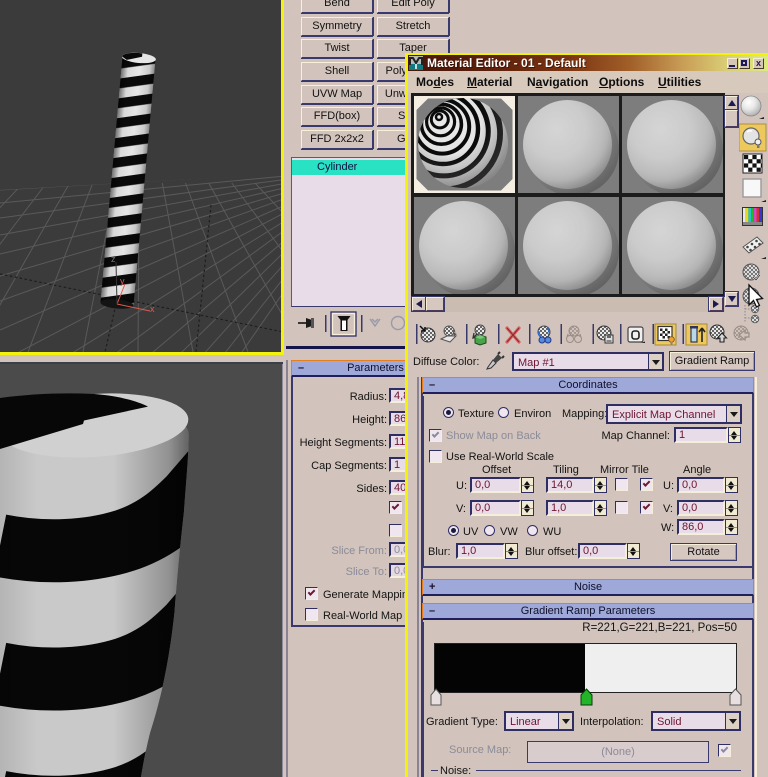 This screenshot has height=777, width=768. I want to click on svg-text: x, so click(152, 309).